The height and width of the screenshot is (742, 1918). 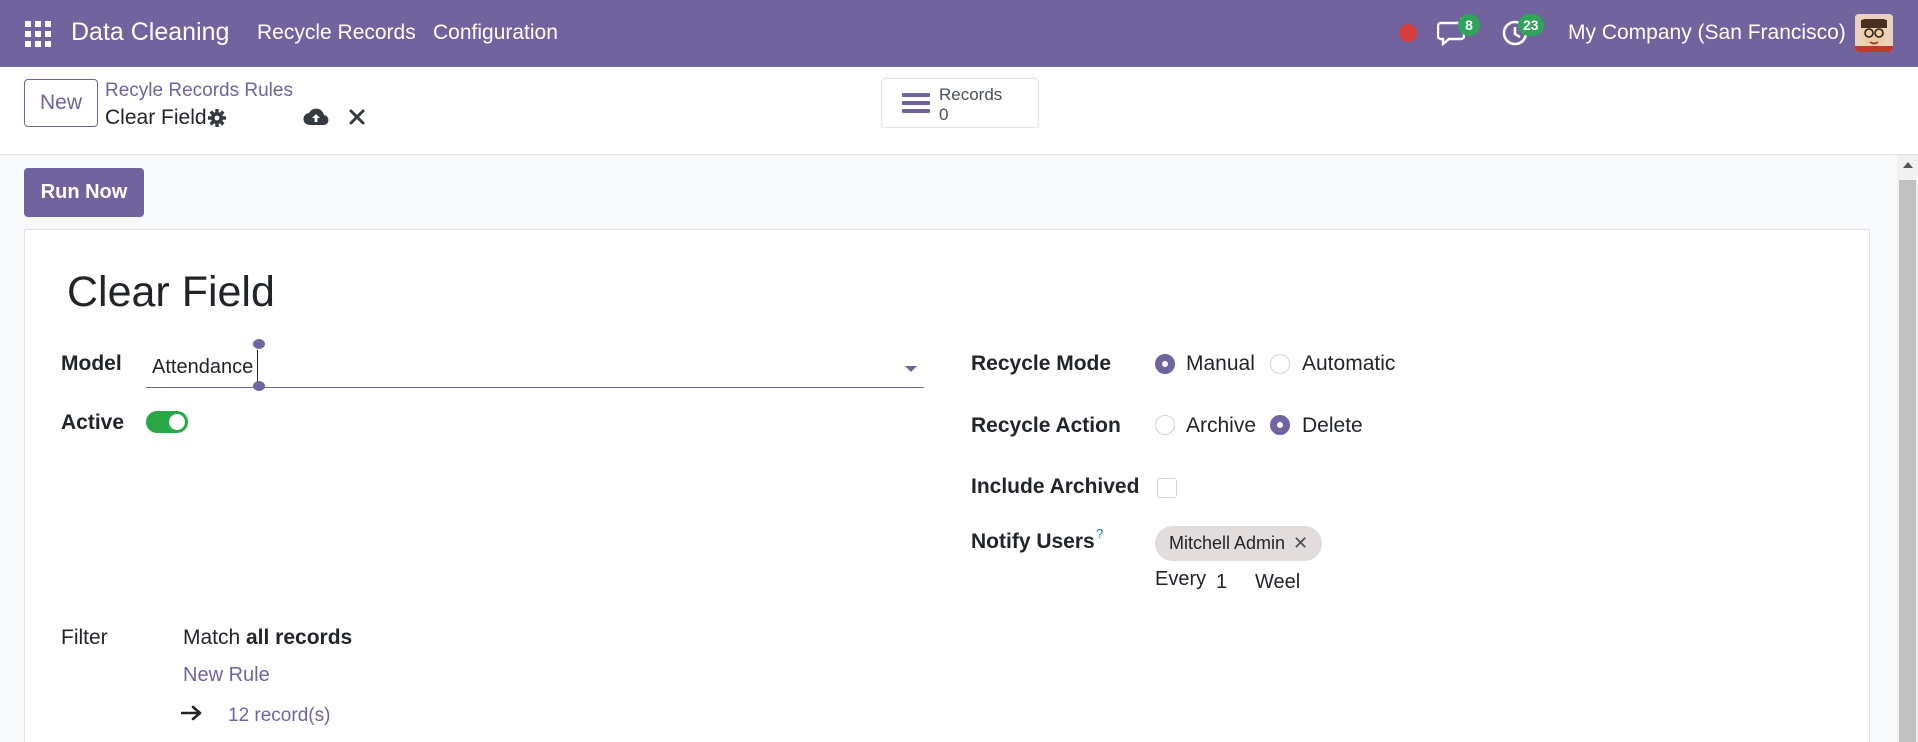 I want to click on radio-archive-label: Archive, so click(x=1221, y=426).